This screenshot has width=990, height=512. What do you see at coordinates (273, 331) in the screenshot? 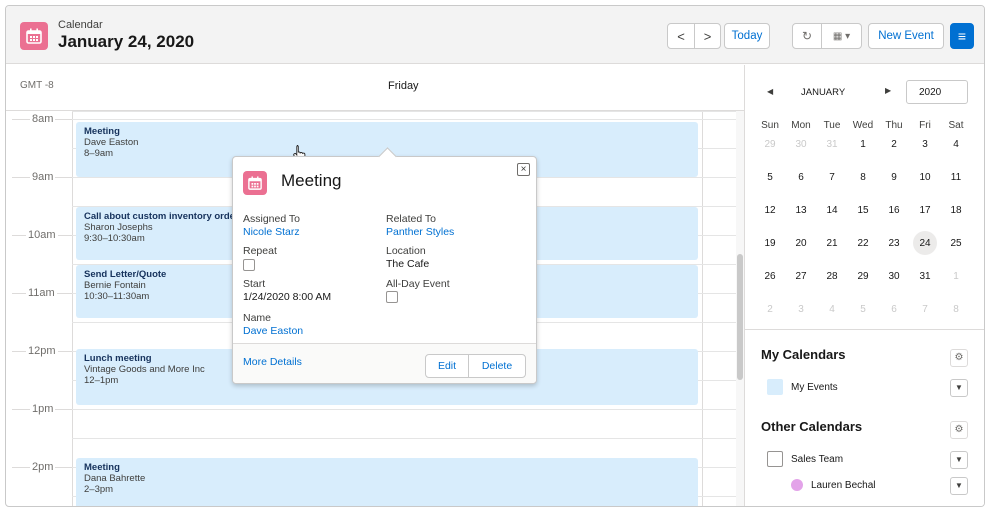
I see `name-link: Dave Easton` at bounding box center [273, 331].